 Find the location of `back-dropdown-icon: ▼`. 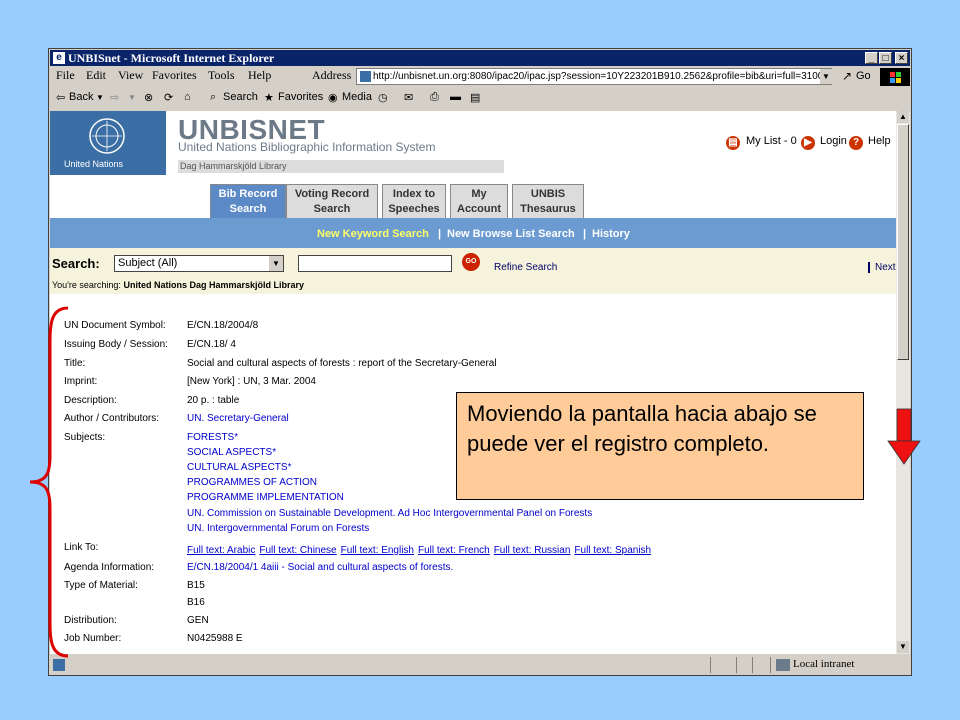

back-dropdown-icon: ▼ is located at coordinates (100, 97).